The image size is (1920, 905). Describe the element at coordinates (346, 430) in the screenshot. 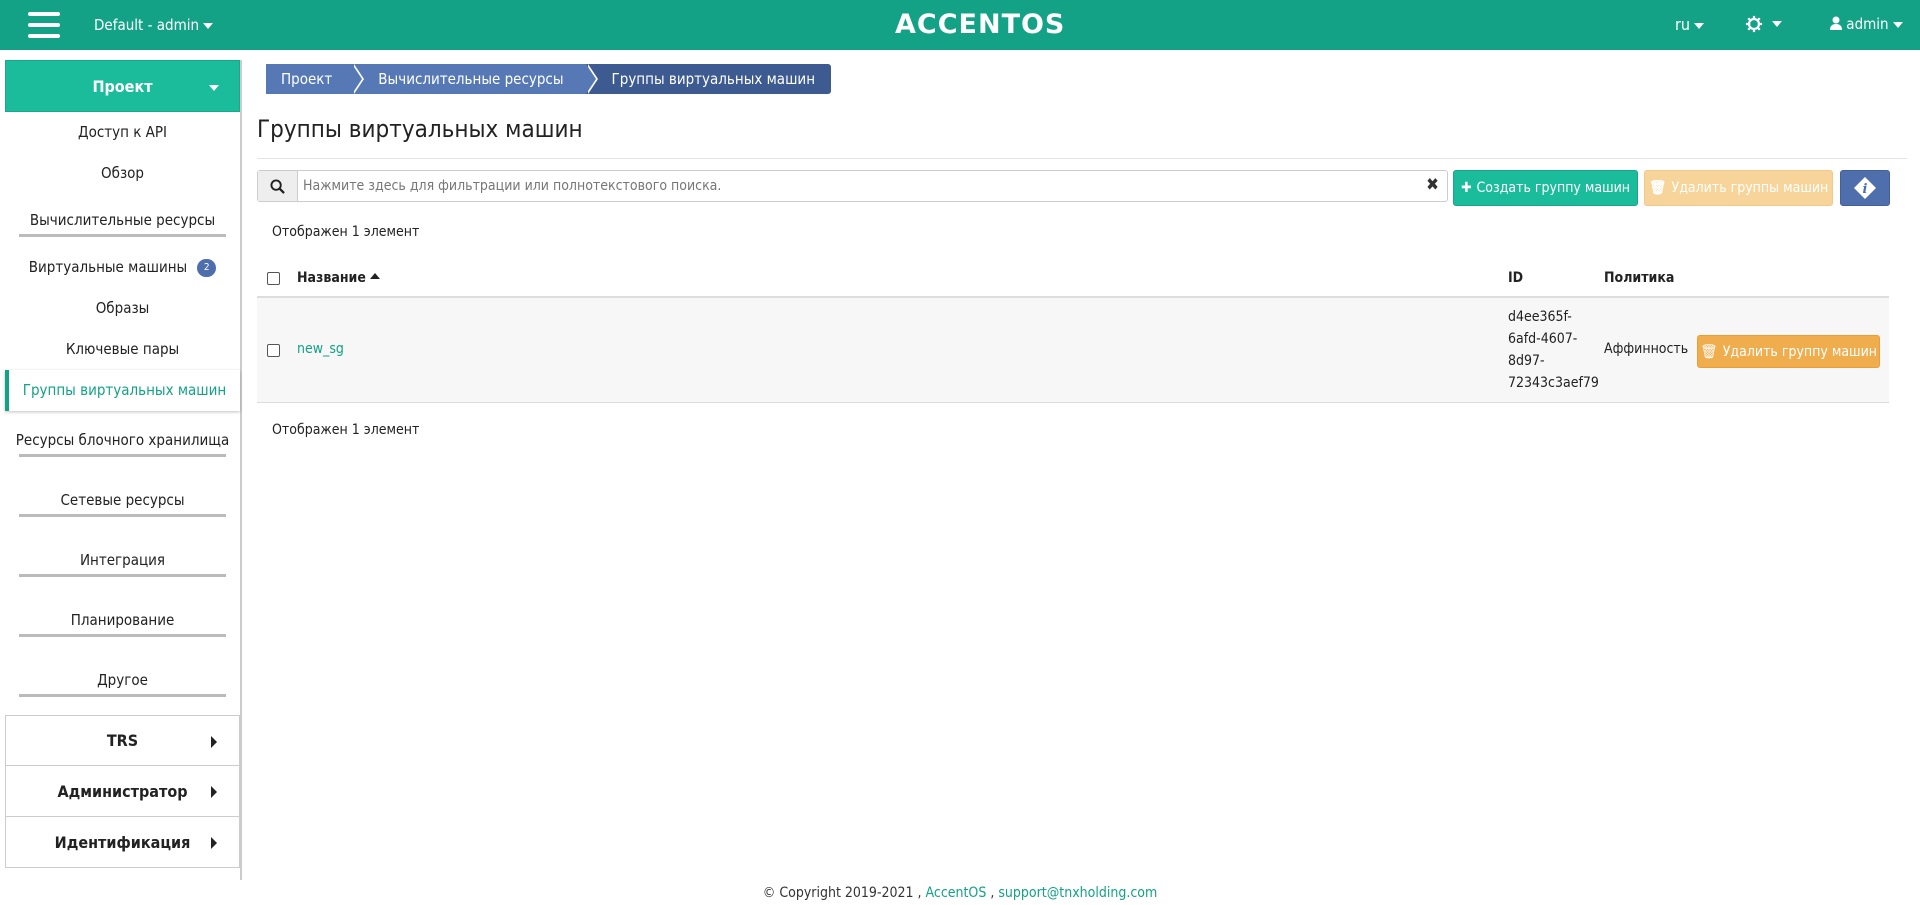

I see `items-count-bottom: Отображен 1 элемент` at that location.